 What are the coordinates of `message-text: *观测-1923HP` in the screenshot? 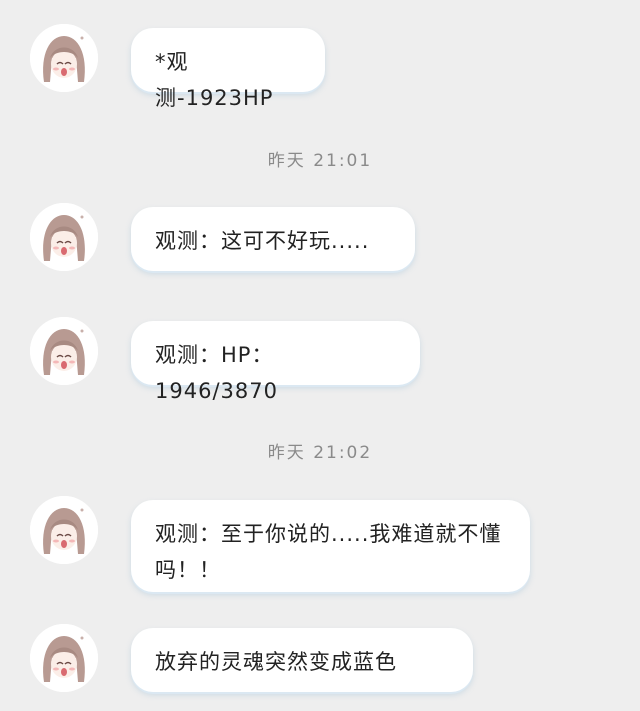 It's located at (214, 80).